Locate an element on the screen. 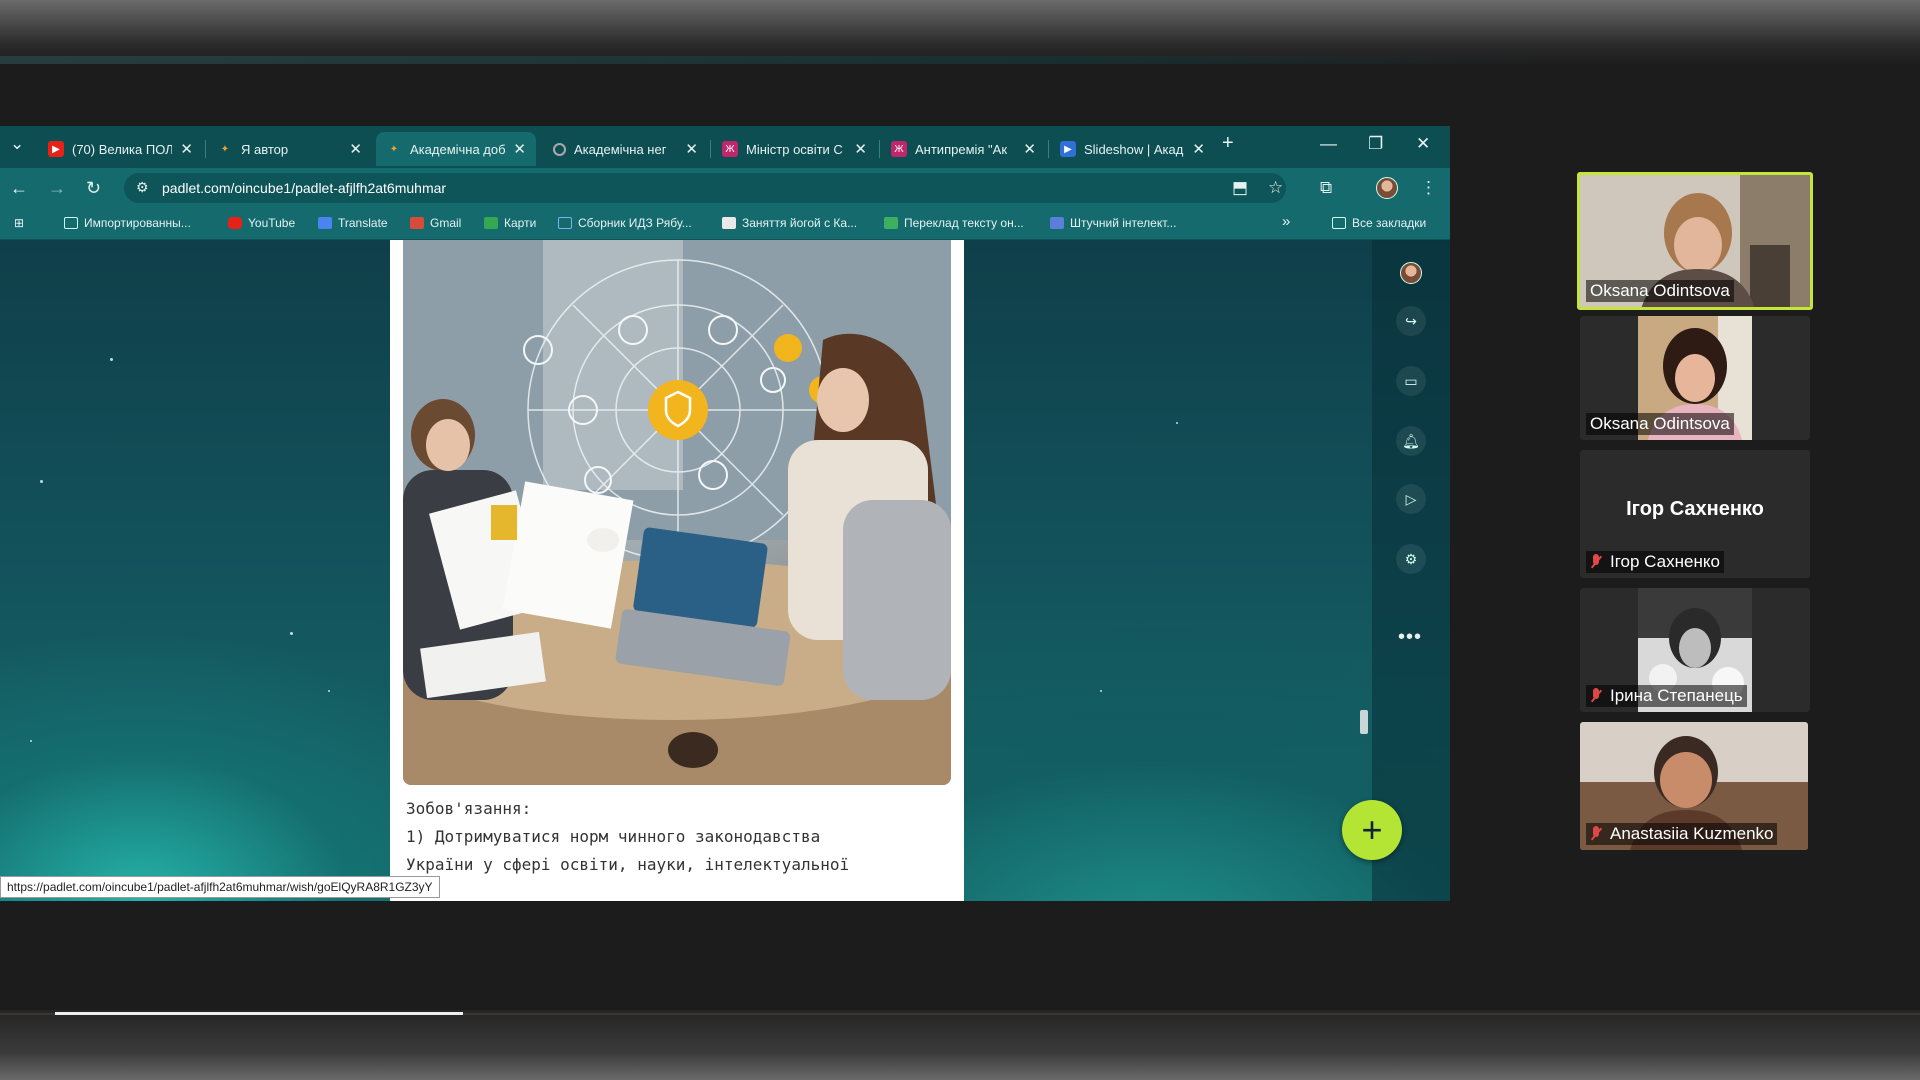 This screenshot has width=1920, height=1080. name-label: Ірина Степанець is located at coordinates (1676, 695).